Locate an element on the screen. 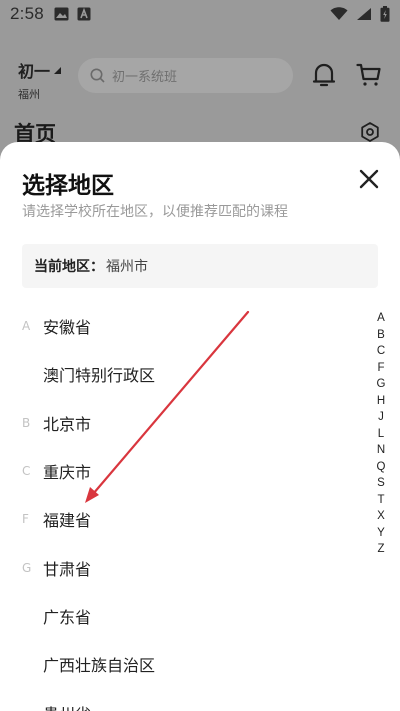  triangle-down-icon is located at coordinates (58, 70).